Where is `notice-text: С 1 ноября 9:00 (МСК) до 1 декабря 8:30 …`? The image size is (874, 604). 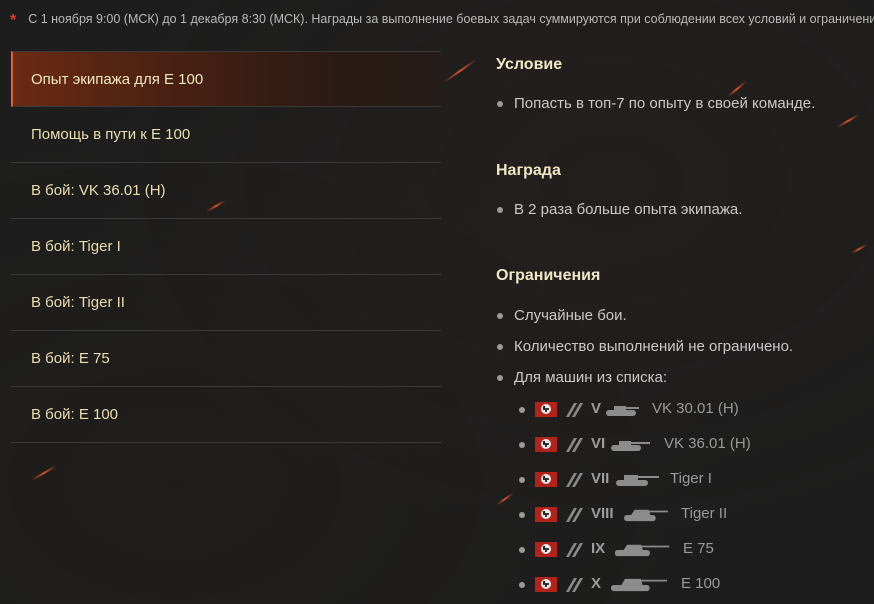
notice-text: С 1 ноября 9:00 (МСК) до 1 декабря 8:30 … is located at coordinates (451, 19).